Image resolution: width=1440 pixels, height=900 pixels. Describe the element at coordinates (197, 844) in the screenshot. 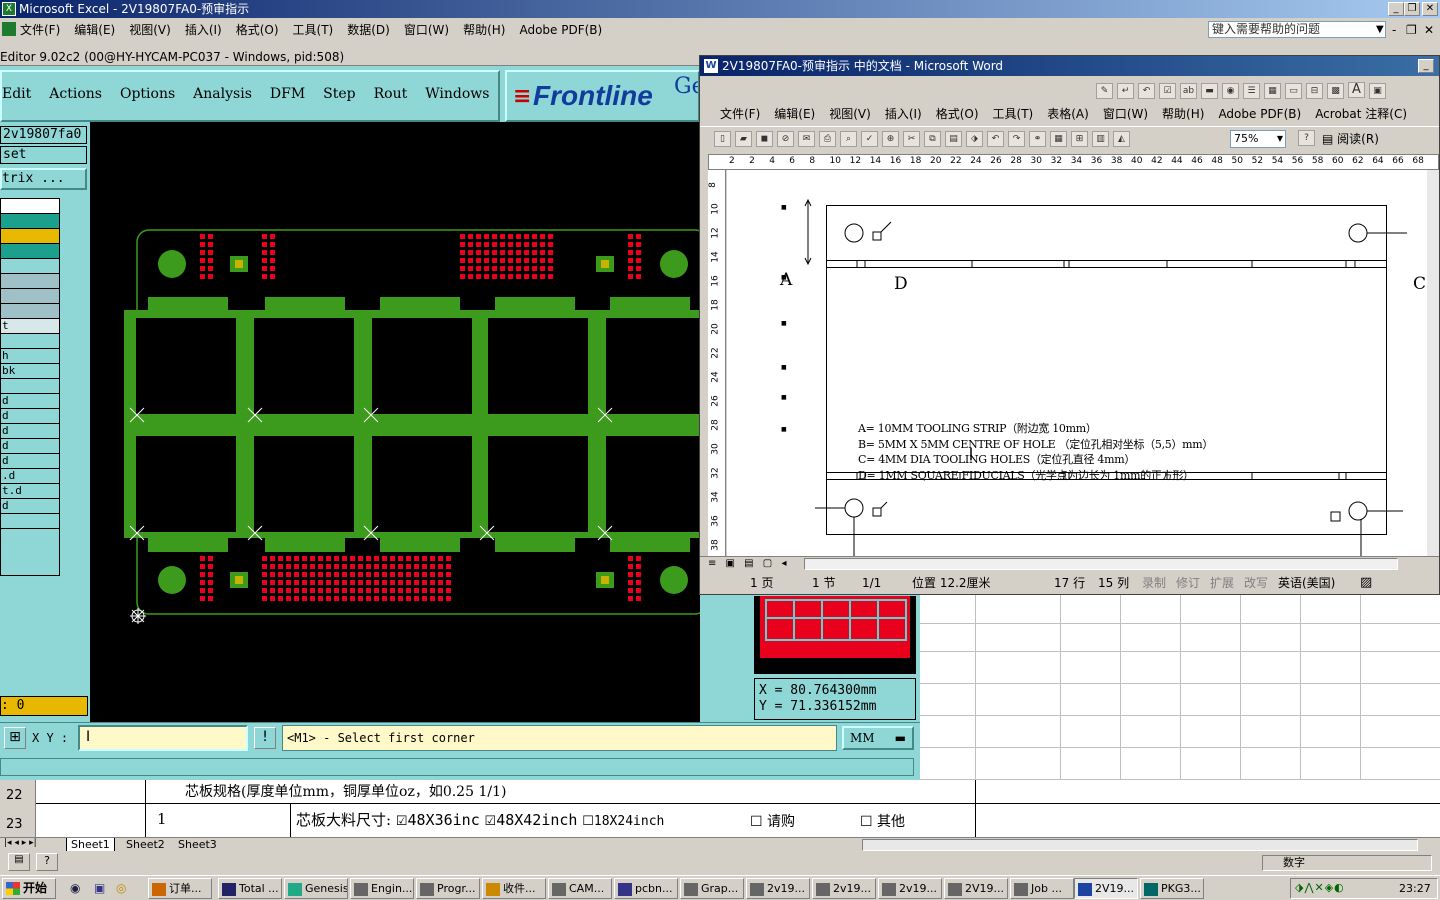

I see `tab-sheet3: Sheet3` at that location.